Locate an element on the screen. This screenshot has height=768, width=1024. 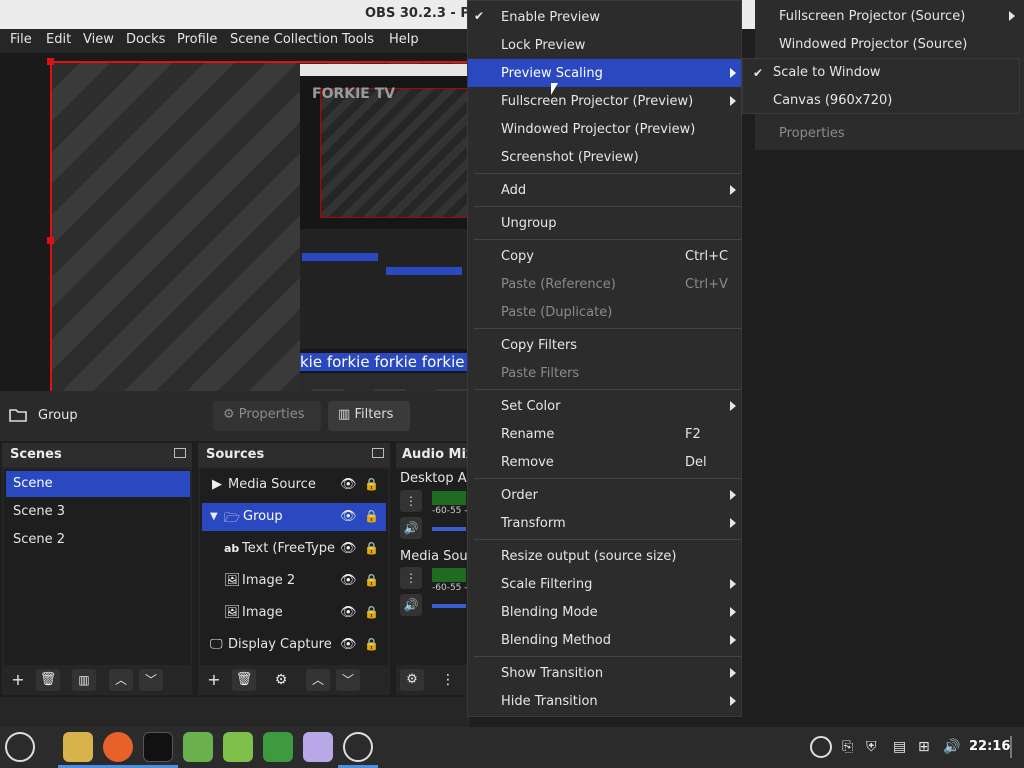
menu-item-blending-mode: Blending Mode is located at coordinates (604, 612).